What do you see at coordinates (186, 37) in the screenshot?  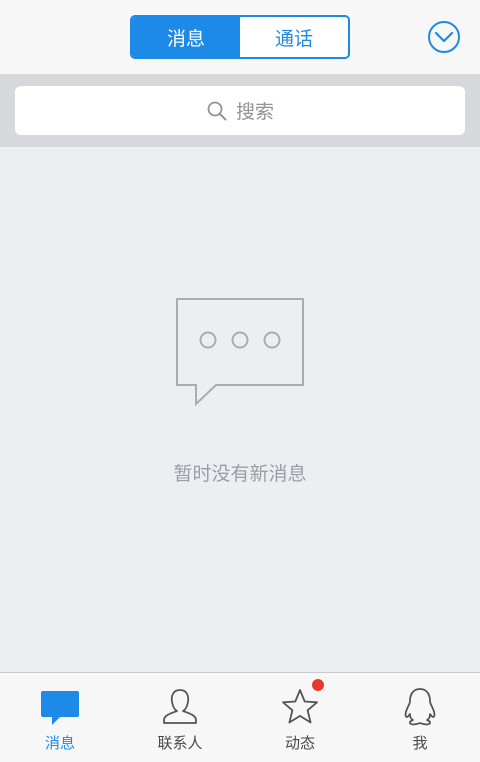 I see `tab-messages: 消息` at bounding box center [186, 37].